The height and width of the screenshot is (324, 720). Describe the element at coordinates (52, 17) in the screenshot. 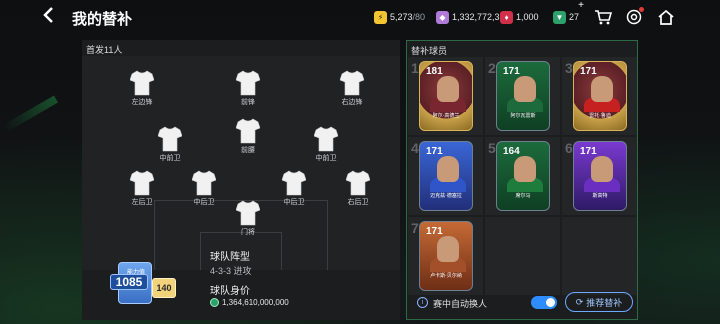

I see `back-arrow-icon` at that location.